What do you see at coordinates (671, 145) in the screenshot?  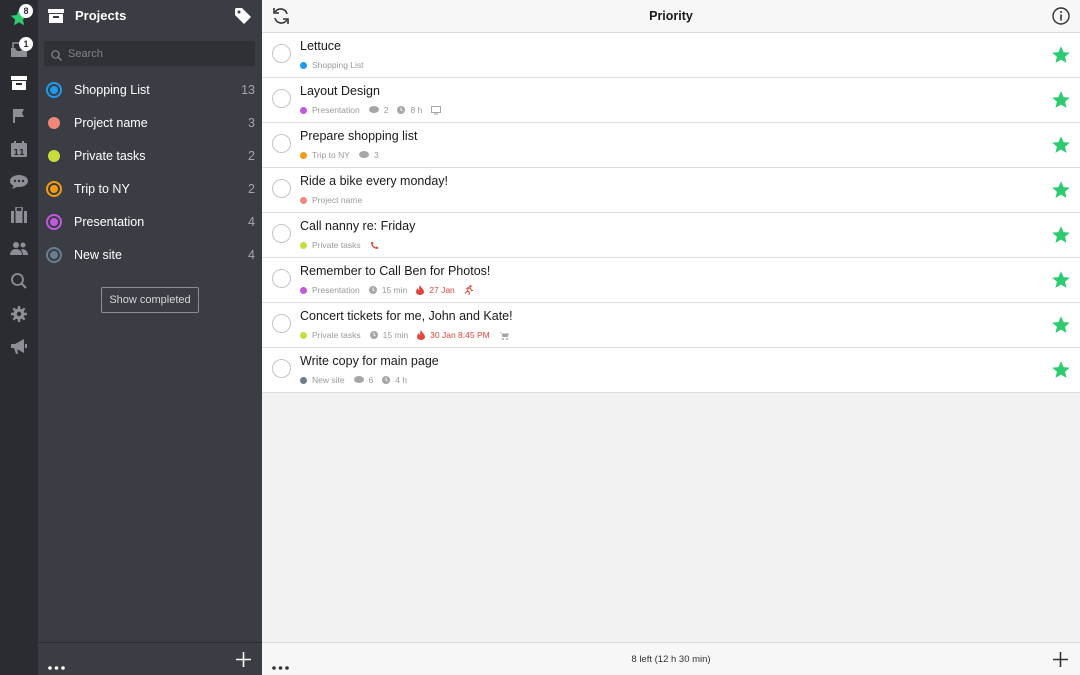 I see `task-row: Prepare shopping list Trip to NY 3` at bounding box center [671, 145].